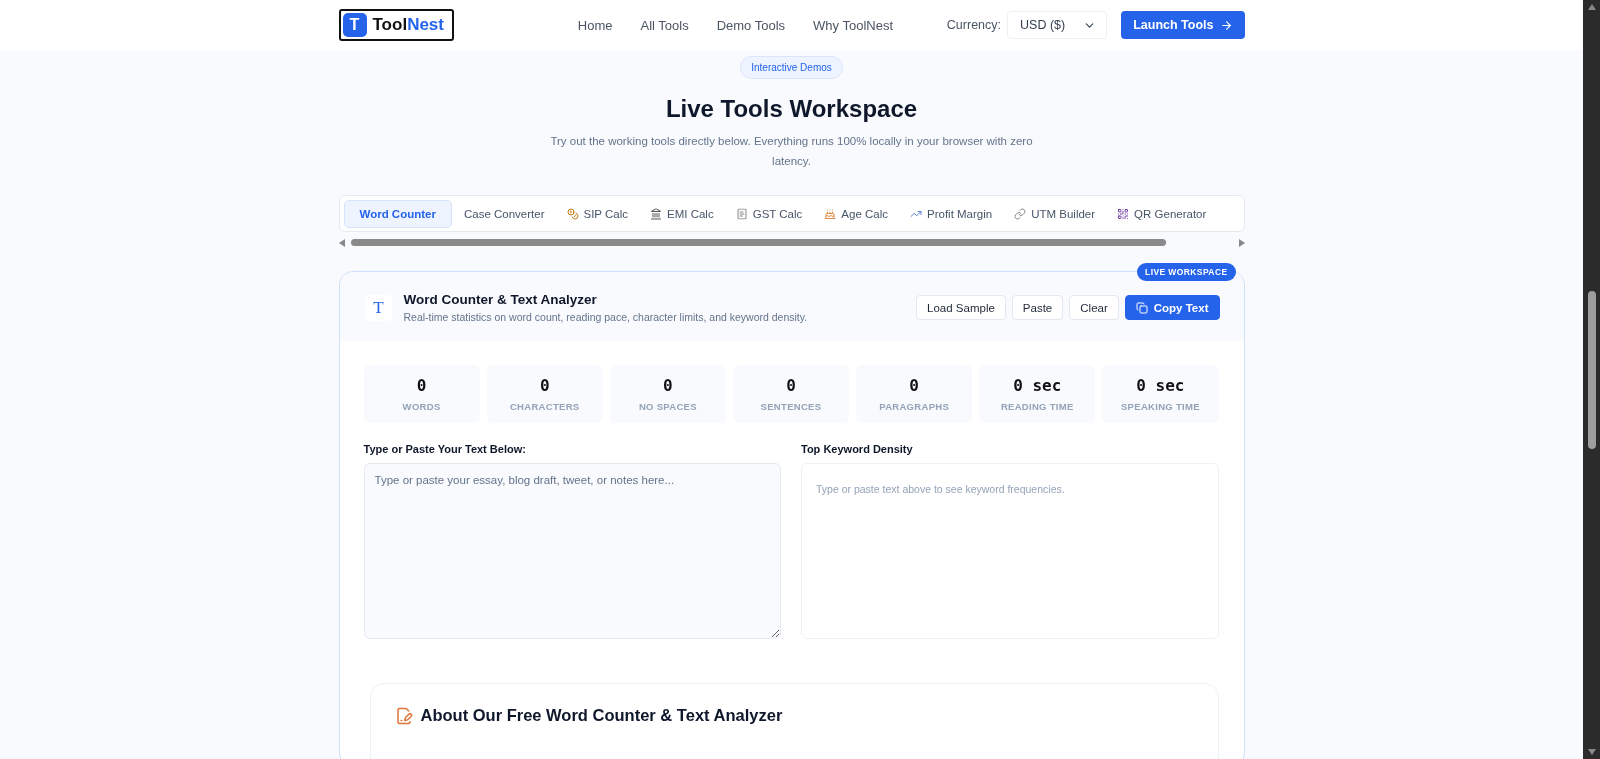 The width and height of the screenshot is (1600, 759). What do you see at coordinates (1591, 752) in the screenshot?
I see `scroll-down-icon` at bounding box center [1591, 752].